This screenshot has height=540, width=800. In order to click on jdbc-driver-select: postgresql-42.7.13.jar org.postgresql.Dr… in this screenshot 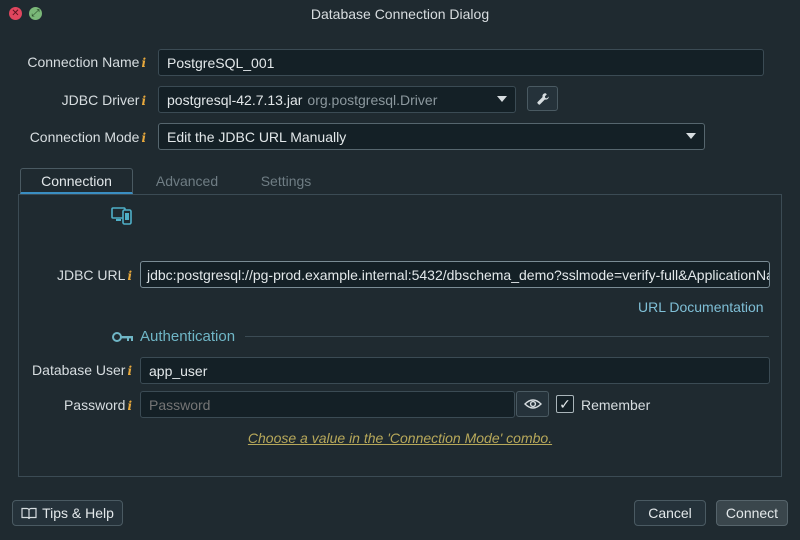, I will do `click(337, 99)`.